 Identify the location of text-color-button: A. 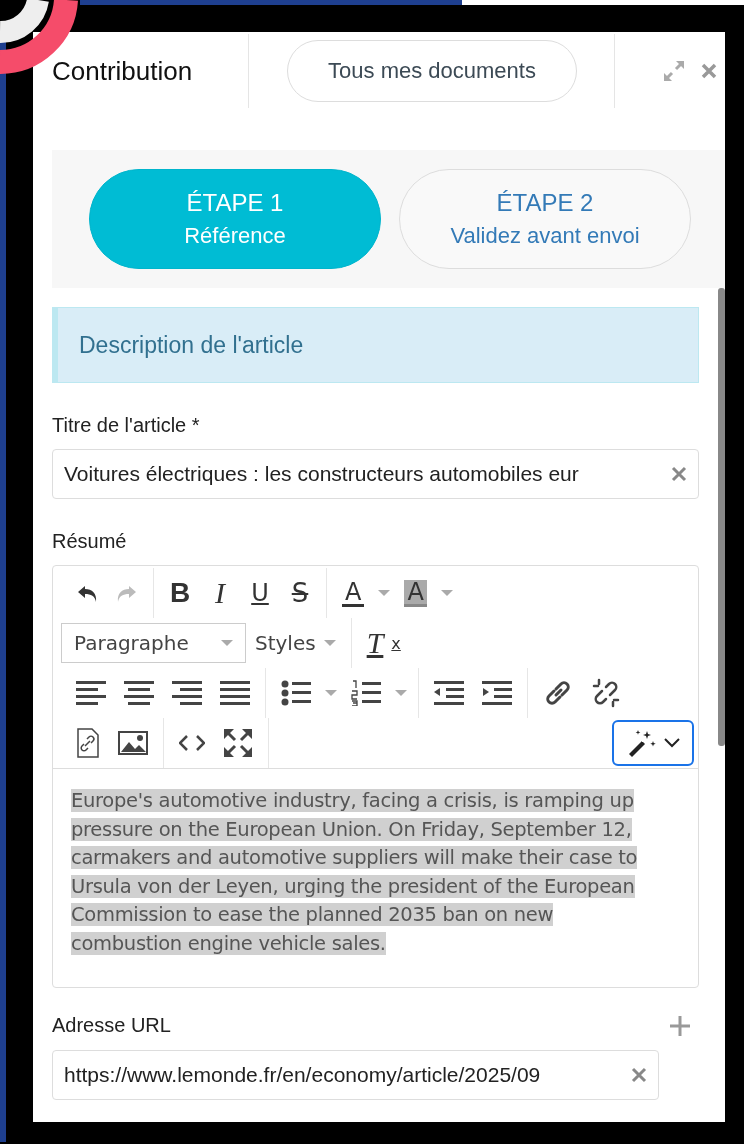
(353, 593).